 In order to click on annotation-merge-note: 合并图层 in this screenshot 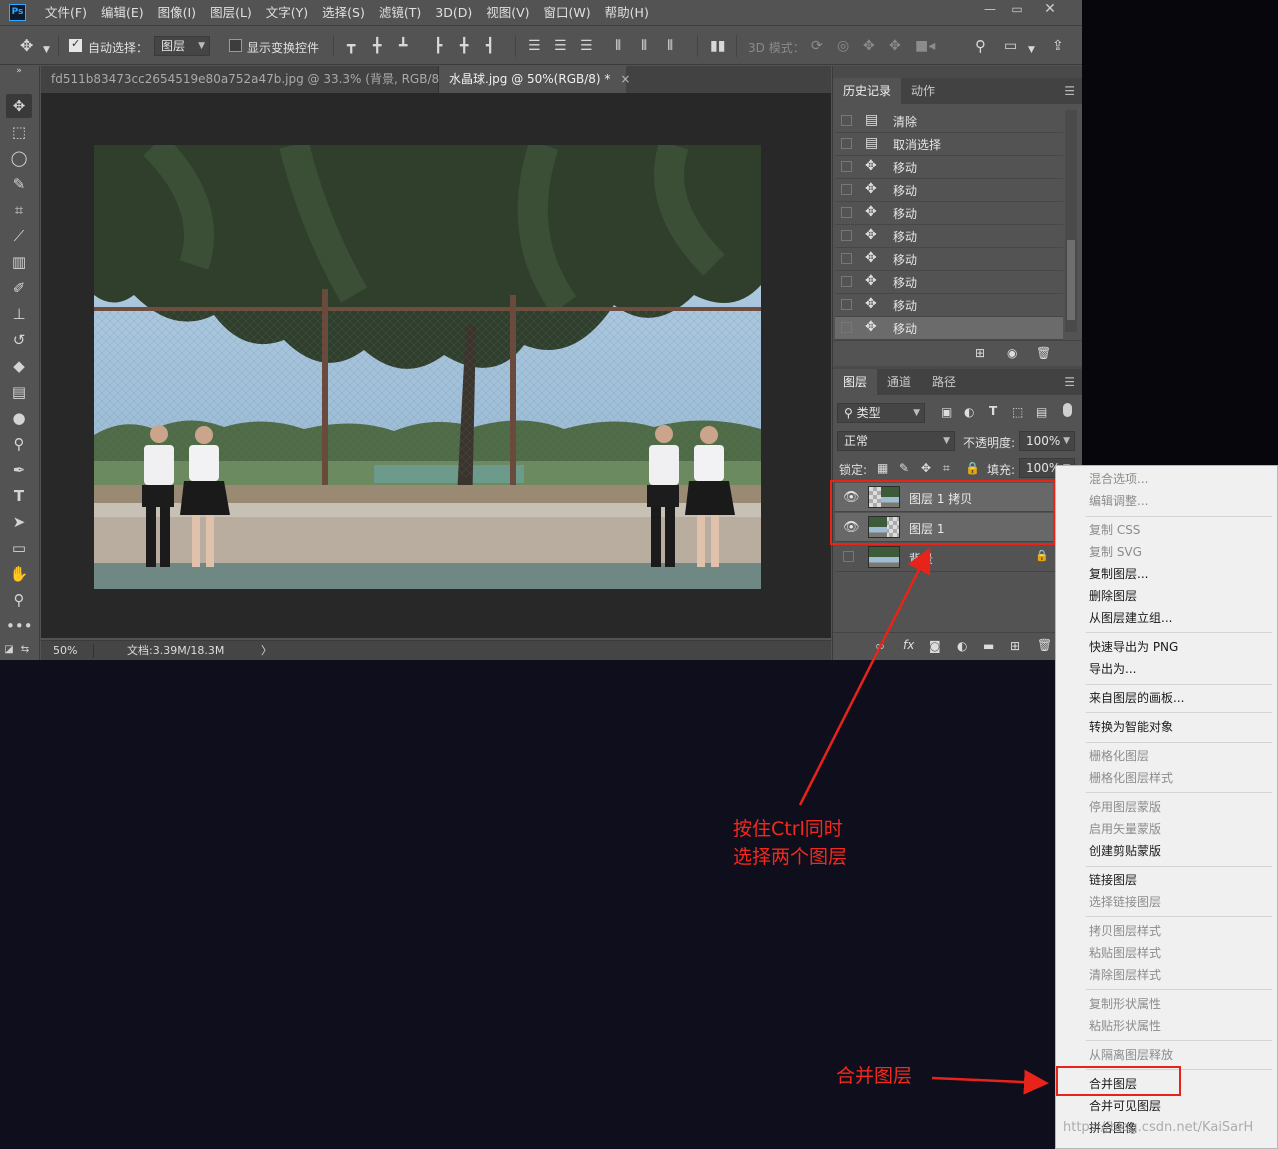, I will do `click(874, 1076)`.